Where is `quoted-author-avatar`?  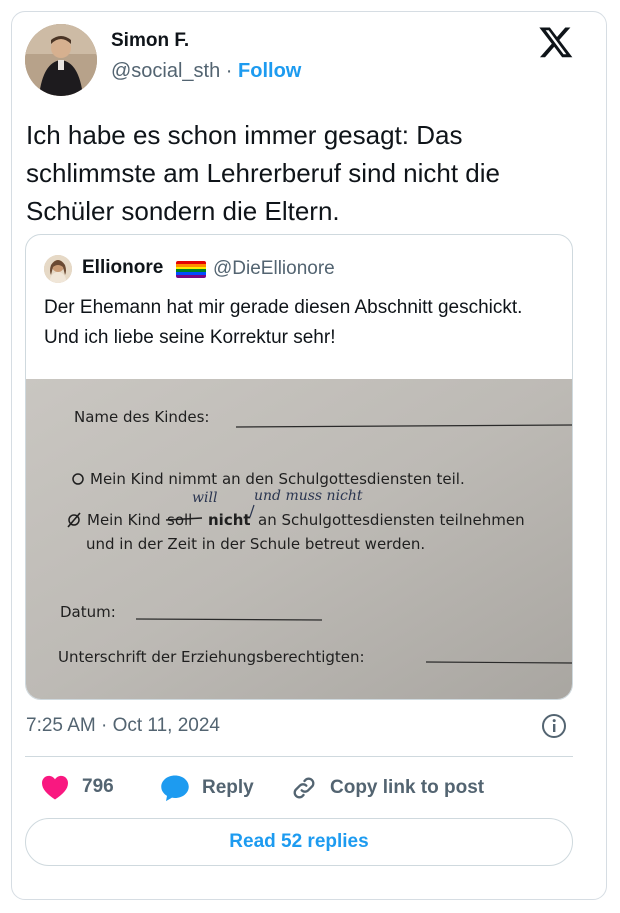
quoted-author-avatar is located at coordinates (58, 269).